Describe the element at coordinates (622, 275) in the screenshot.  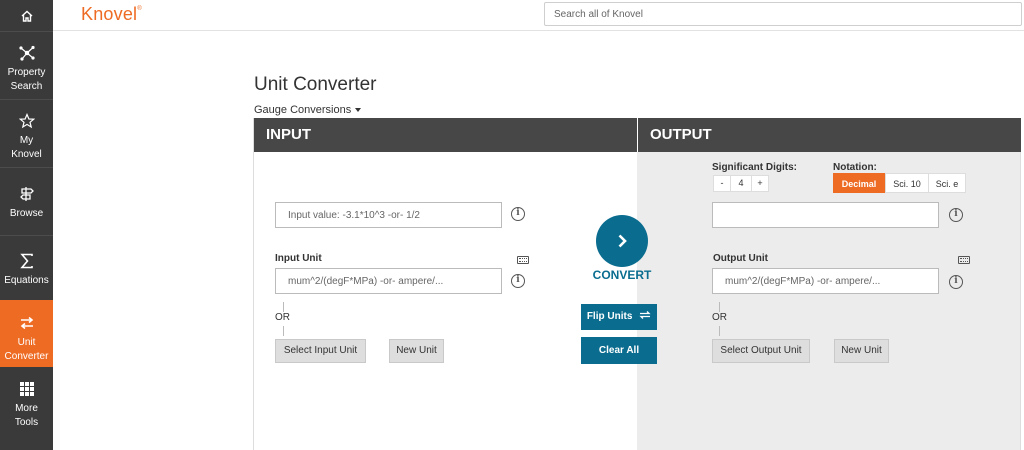
I see `convert-label: CONVERT` at that location.